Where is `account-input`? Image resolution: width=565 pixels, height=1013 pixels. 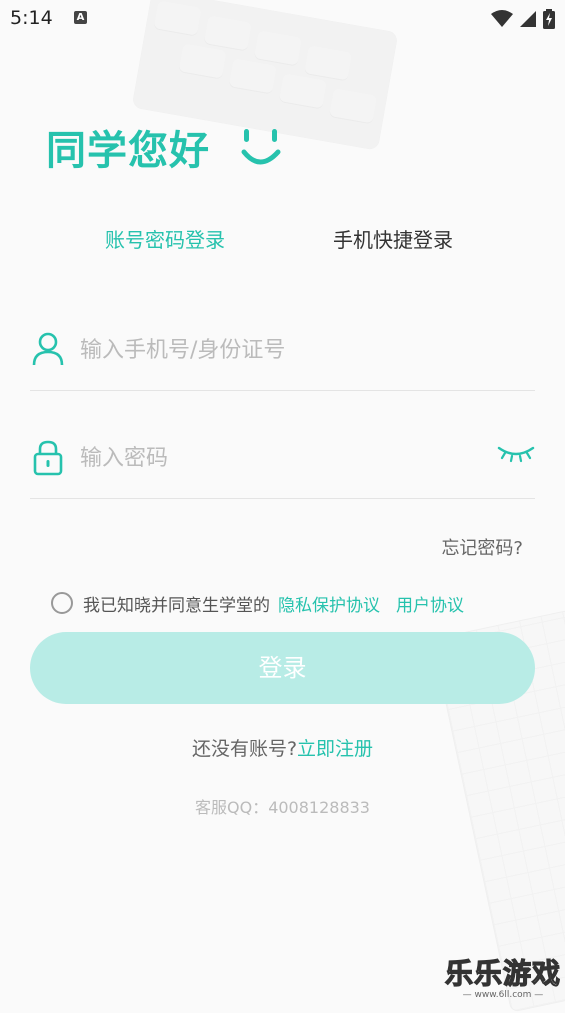 account-input is located at coordinates (280, 350).